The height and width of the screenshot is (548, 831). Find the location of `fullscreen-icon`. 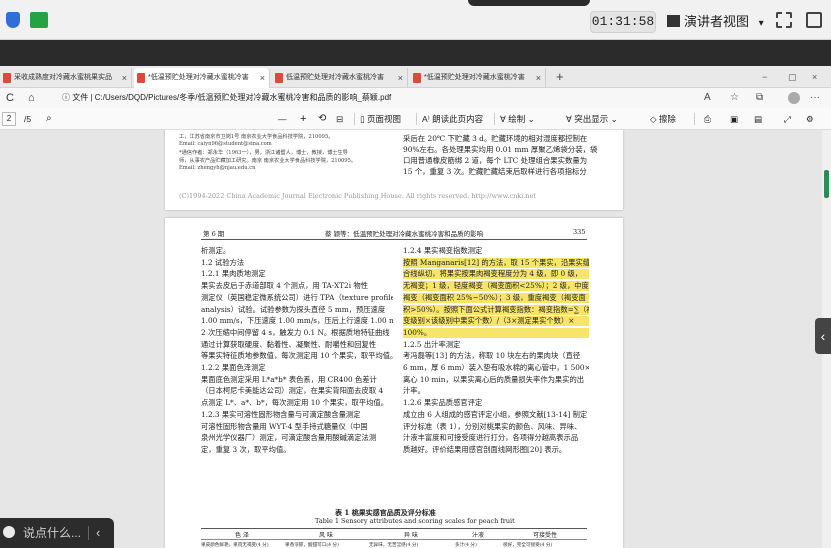

fullscreen-icon is located at coordinates (784, 20).